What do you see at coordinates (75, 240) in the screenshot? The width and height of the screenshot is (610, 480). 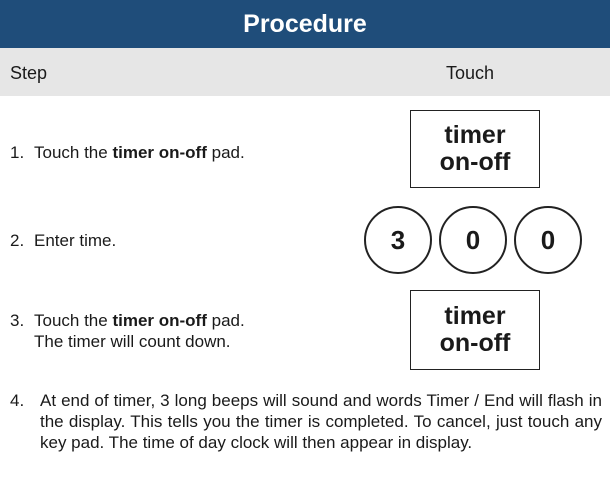 I see `step-2-body: Enter time.` at bounding box center [75, 240].